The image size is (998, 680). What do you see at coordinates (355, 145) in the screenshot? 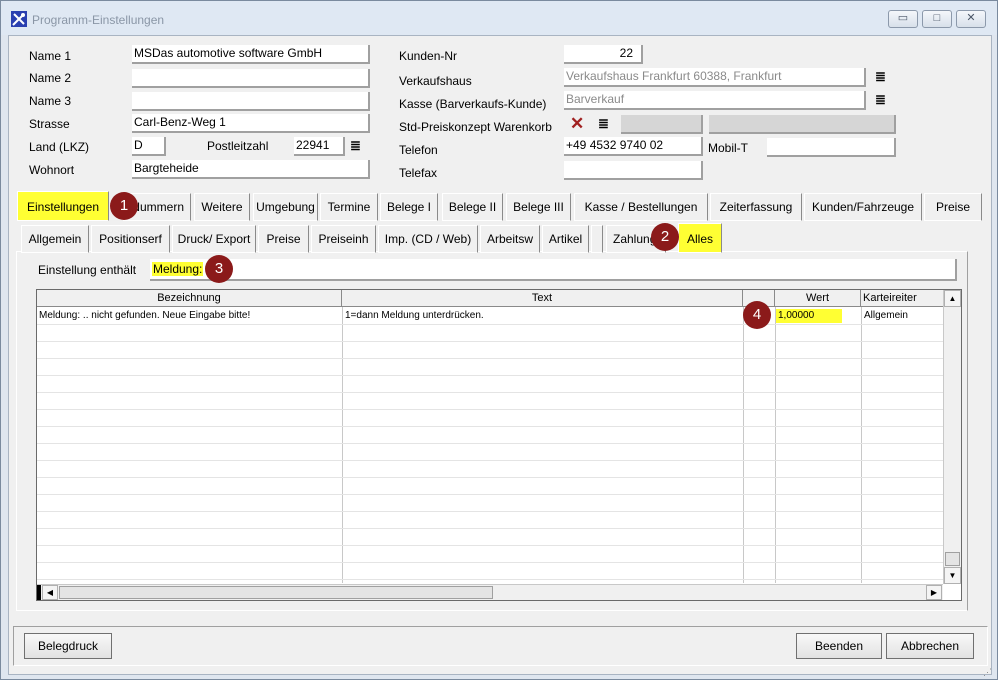
I see `plz-list-icon: ≣` at bounding box center [355, 145].